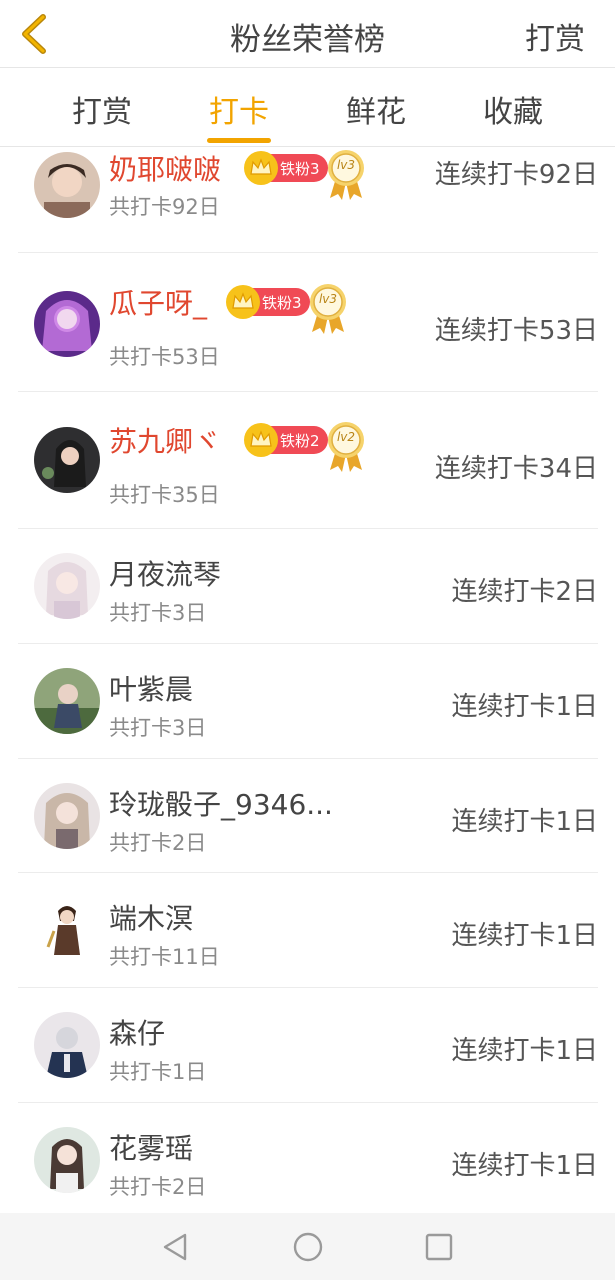  What do you see at coordinates (308, 586) in the screenshot?
I see `list-item: 月夜流琴 共打卡3日 连续打卡2日` at bounding box center [308, 586].